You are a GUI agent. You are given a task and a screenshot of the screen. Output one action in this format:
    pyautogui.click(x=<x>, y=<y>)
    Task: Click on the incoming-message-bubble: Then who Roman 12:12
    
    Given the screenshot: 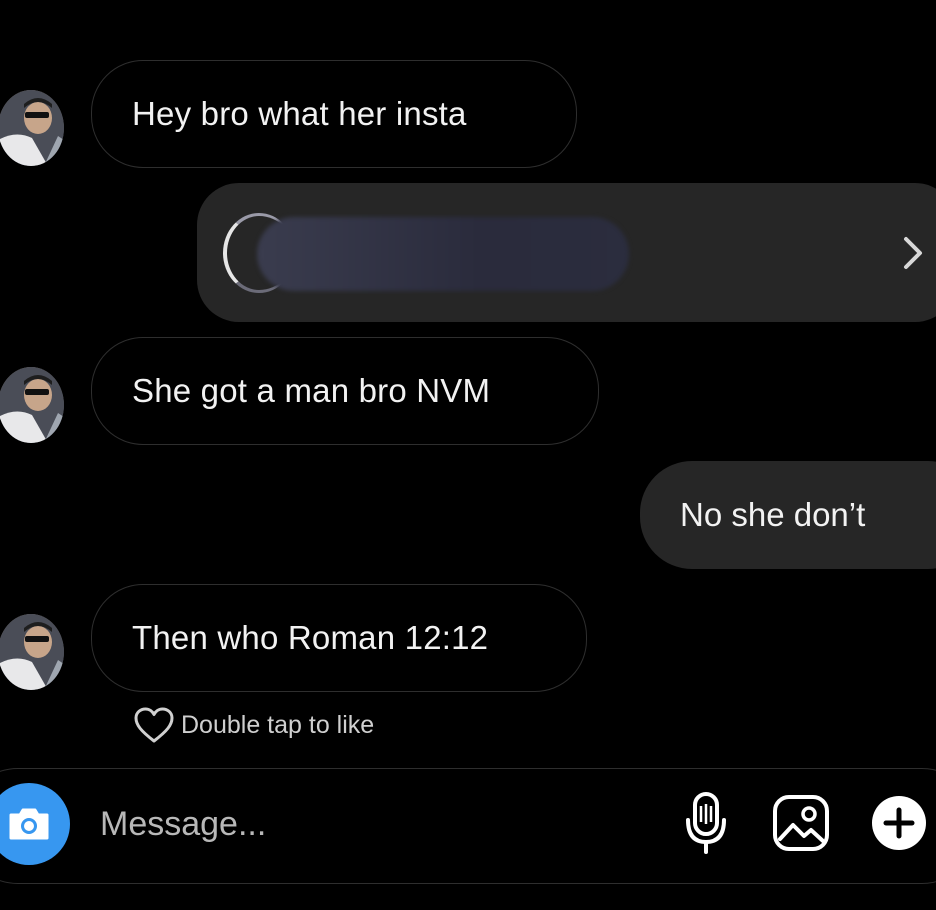 What is the action you would take?
    pyautogui.click(x=339, y=638)
    